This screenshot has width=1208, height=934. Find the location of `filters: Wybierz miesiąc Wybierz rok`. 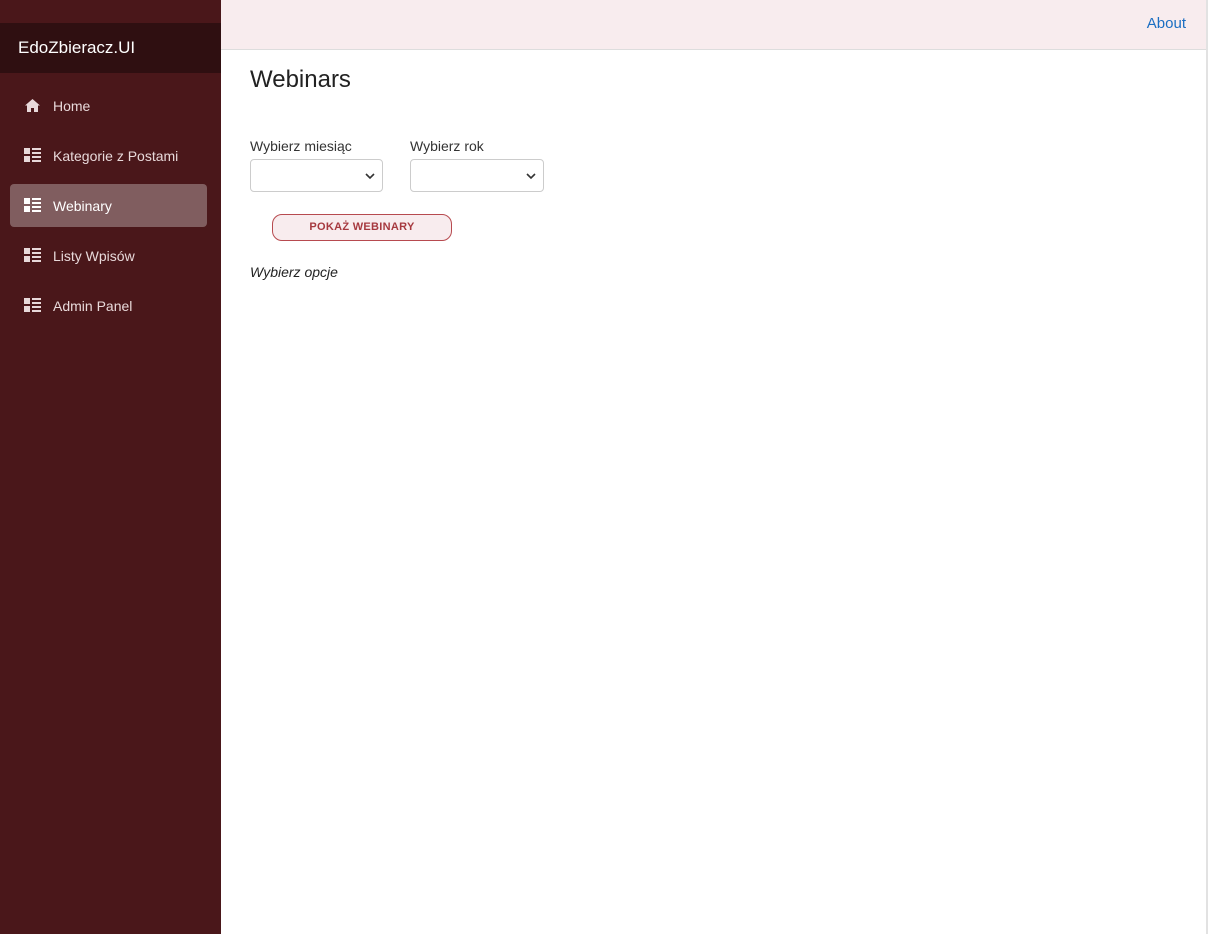

filters: Wybierz miesiąc Wybierz rok is located at coordinates (410, 168).